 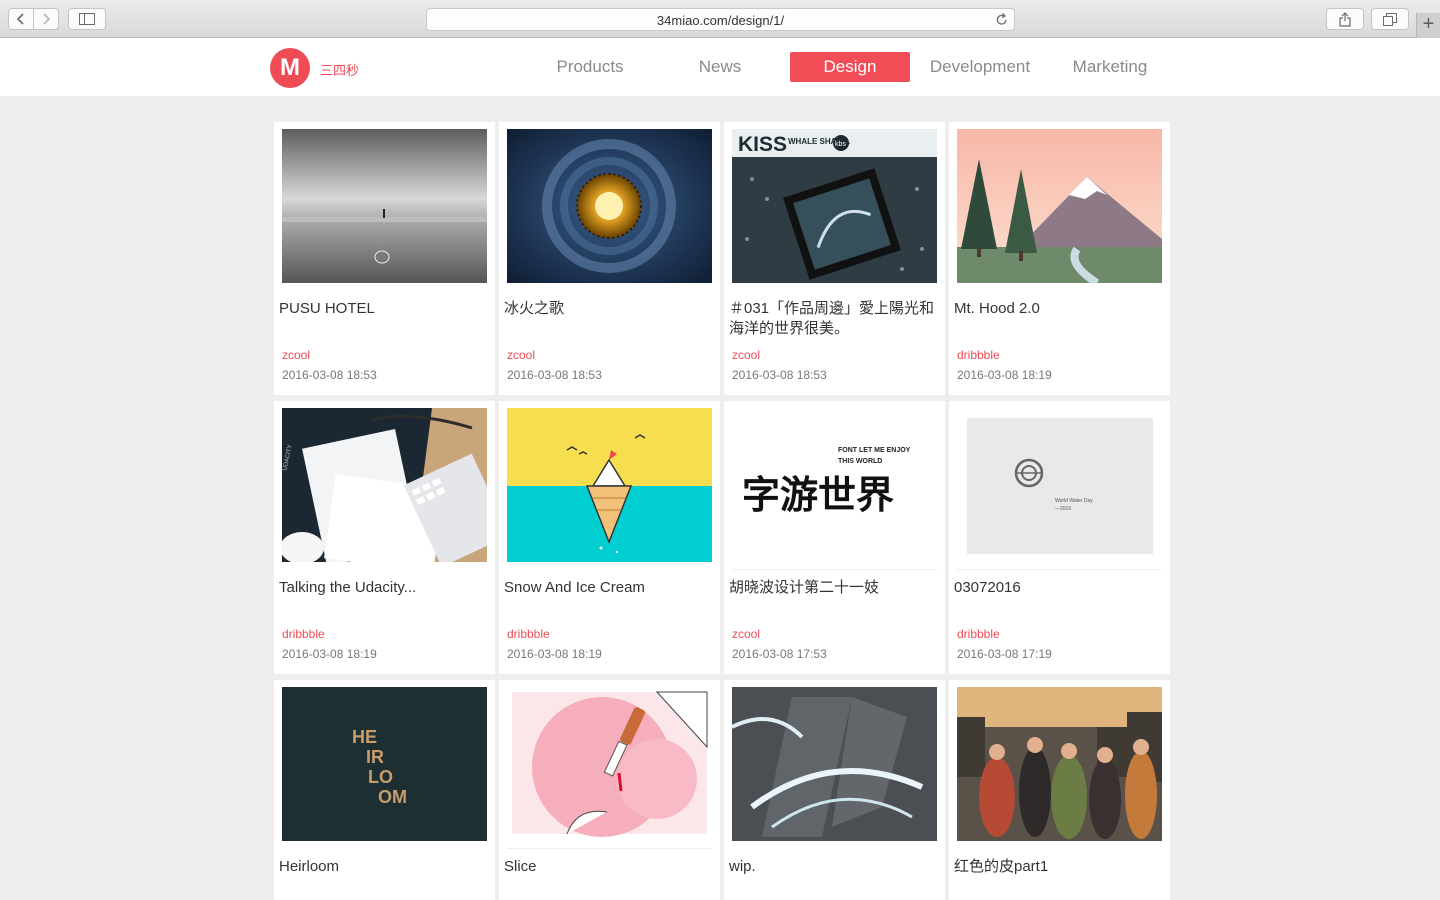 I want to click on design-card: 红色的皮part1, so click(x=1059, y=790).